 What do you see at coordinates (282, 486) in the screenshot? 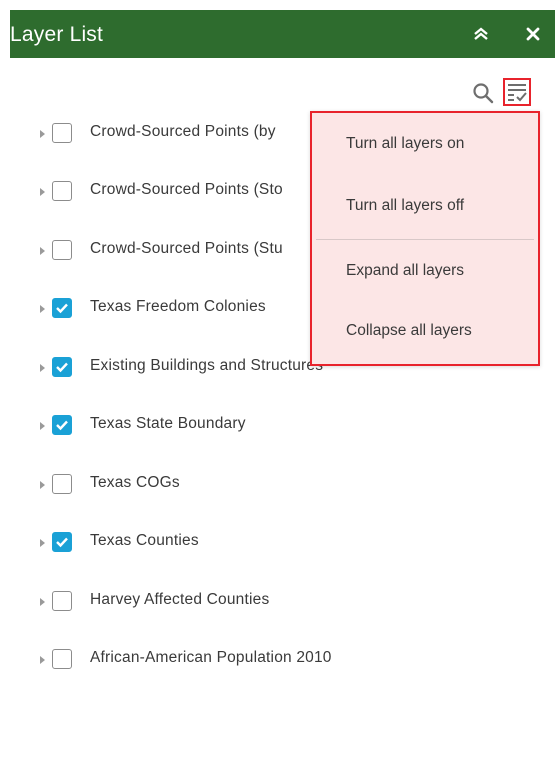
I see `layer-row: Texas COGs` at bounding box center [282, 486].